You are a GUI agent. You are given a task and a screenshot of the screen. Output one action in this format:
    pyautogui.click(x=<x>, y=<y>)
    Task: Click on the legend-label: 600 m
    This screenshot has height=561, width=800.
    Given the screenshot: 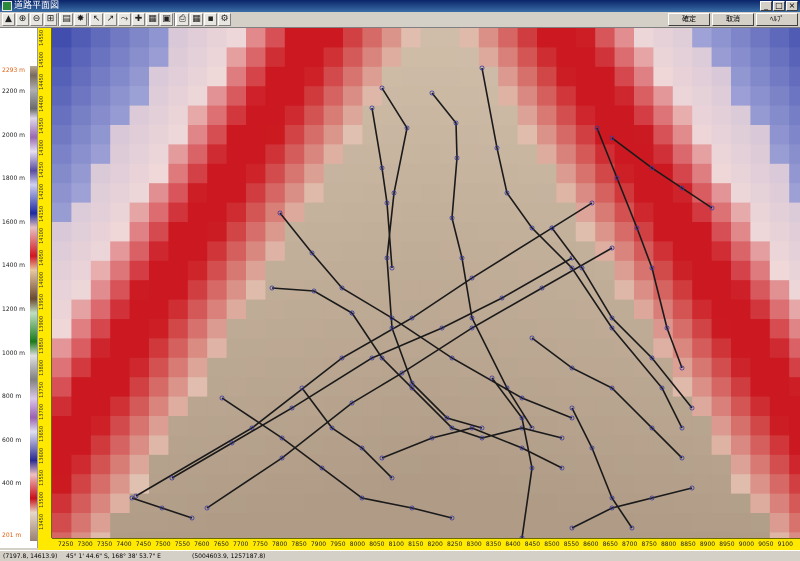 What is the action you would take?
    pyautogui.click(x=12, y=440)
    